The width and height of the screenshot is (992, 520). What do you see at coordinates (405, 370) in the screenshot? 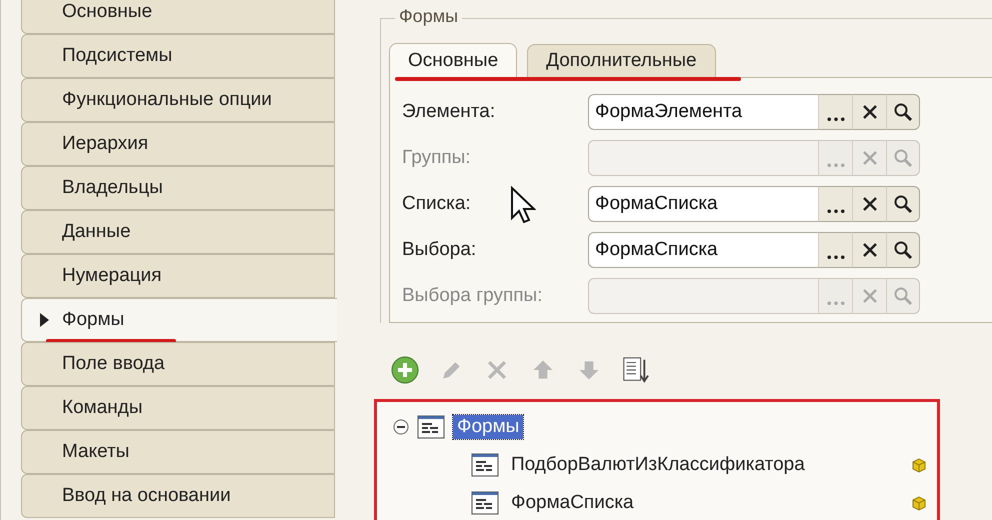
I see `add-icon` at bounding box center [405, 370].